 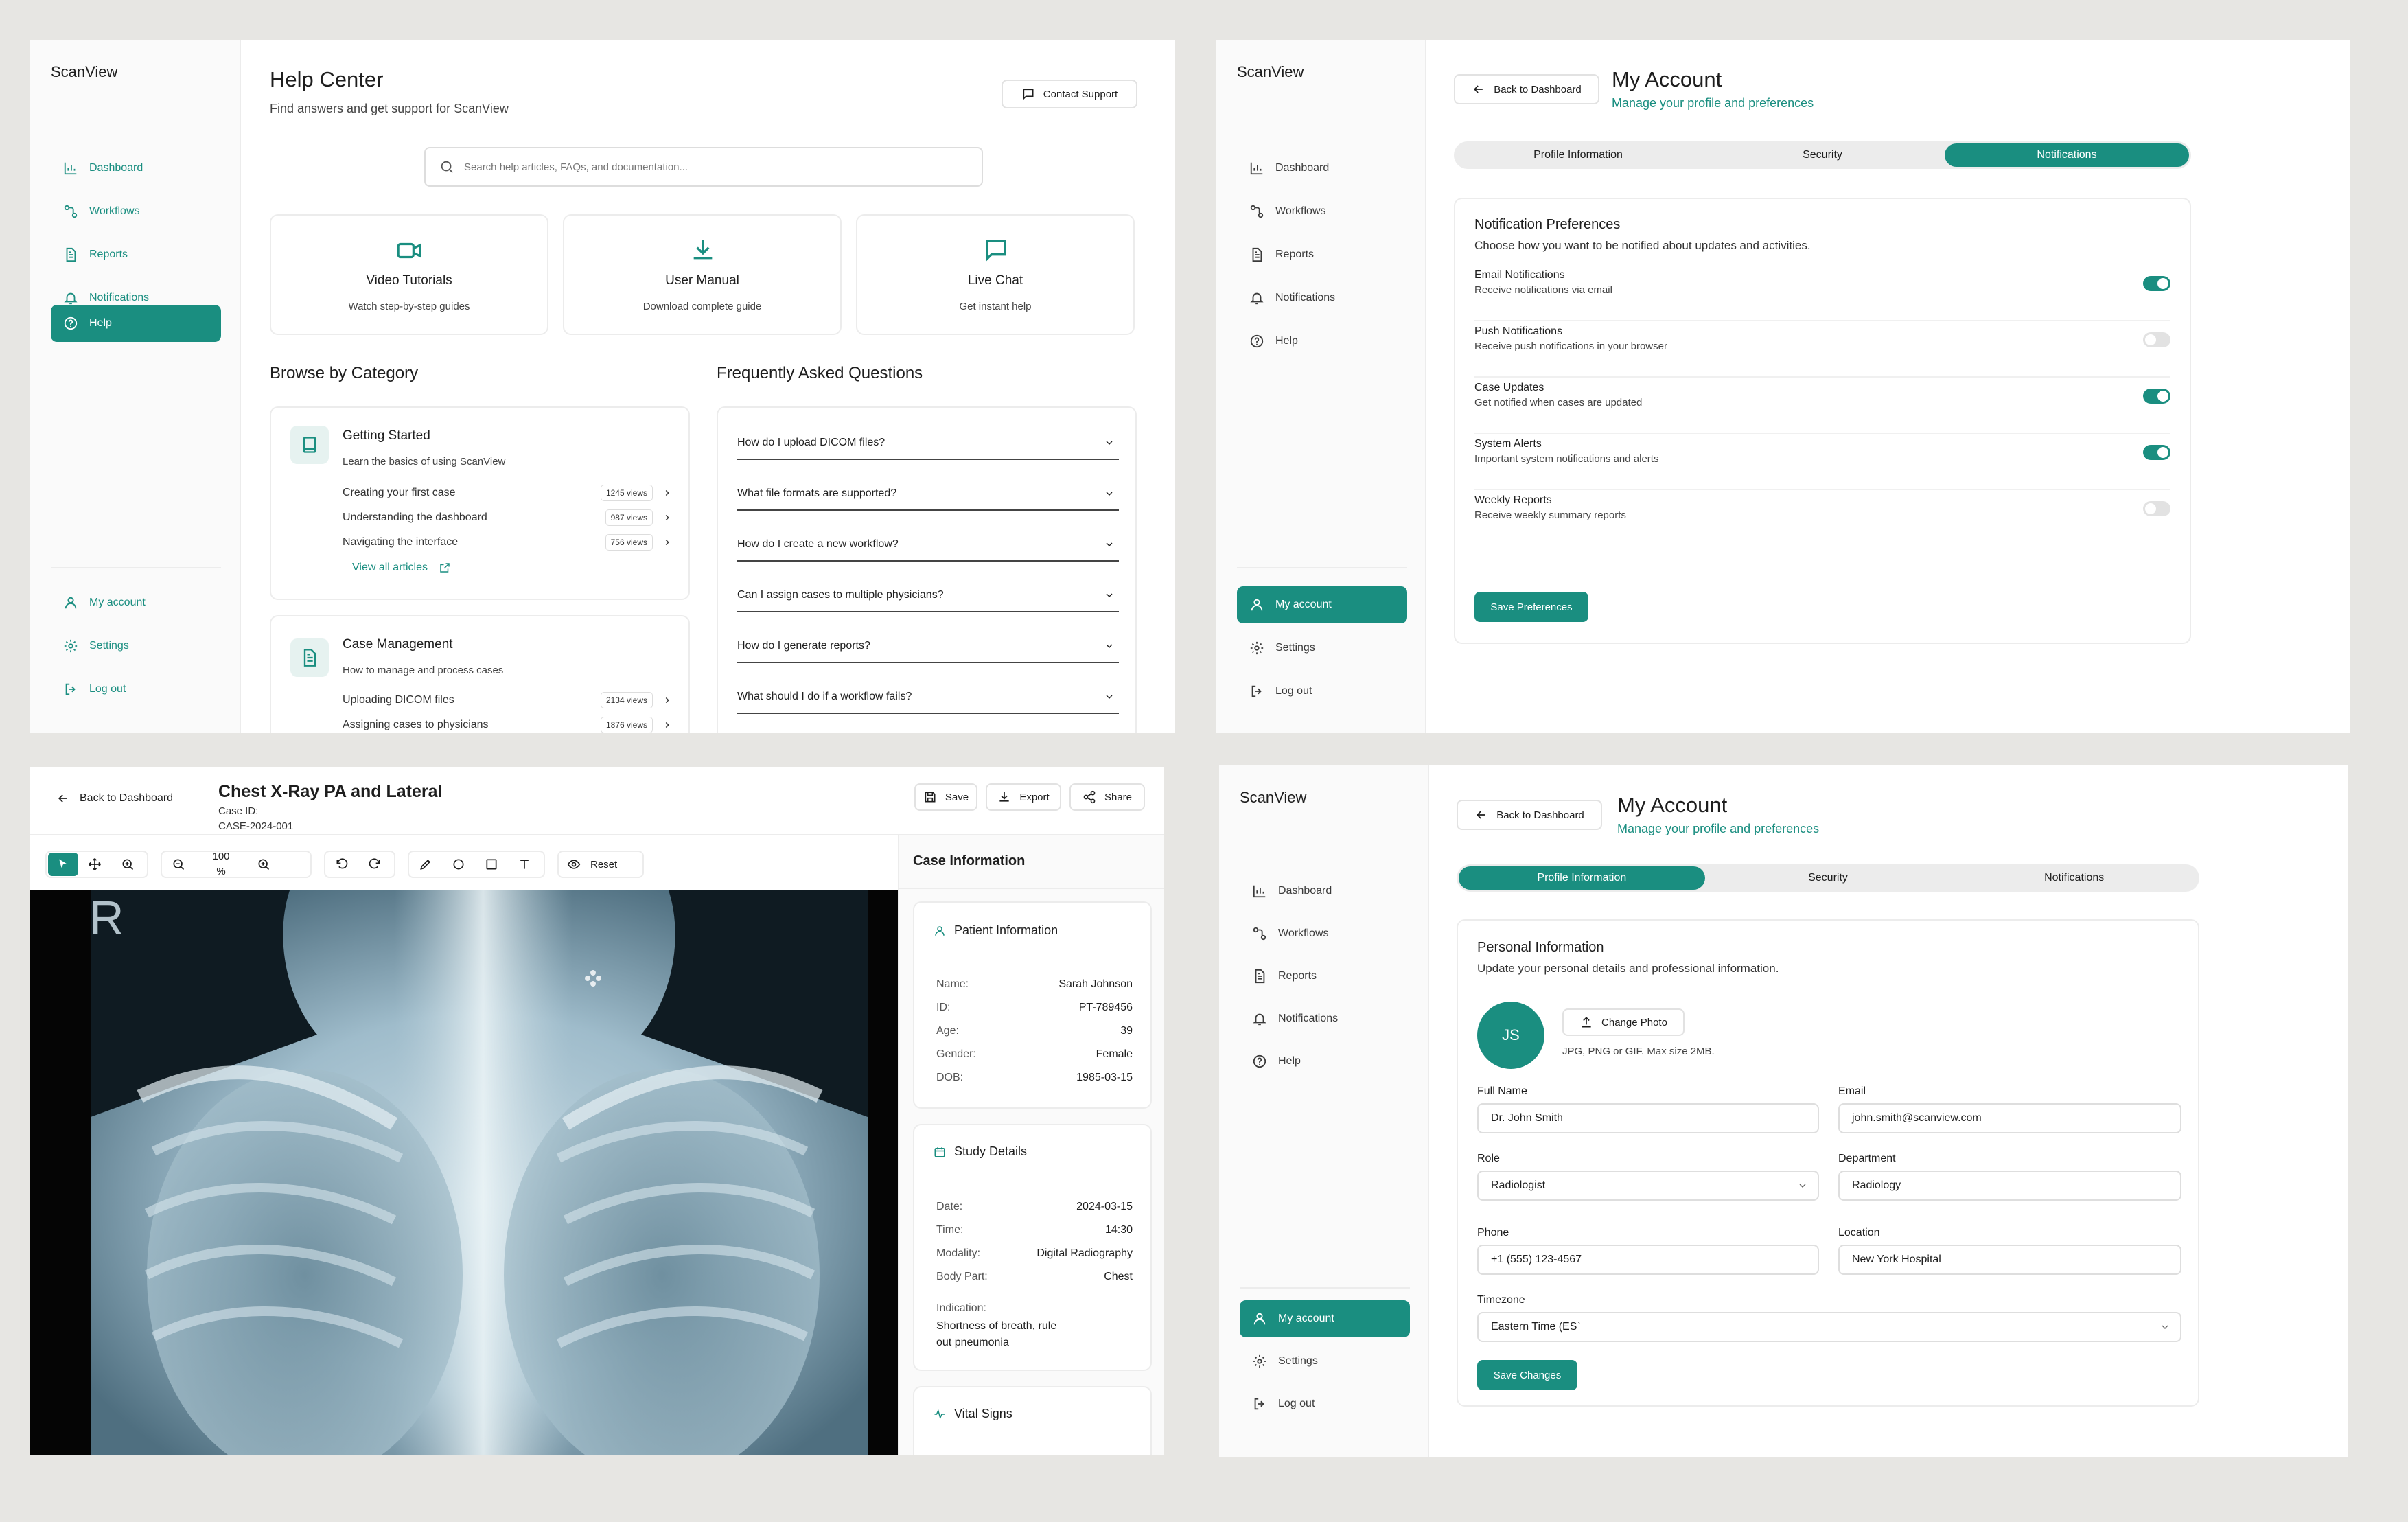 What do you see at coordinates (928, 646) in the screenshot?
I see `faq-item: How do I generate reports?` at bounding box center [928, 646].